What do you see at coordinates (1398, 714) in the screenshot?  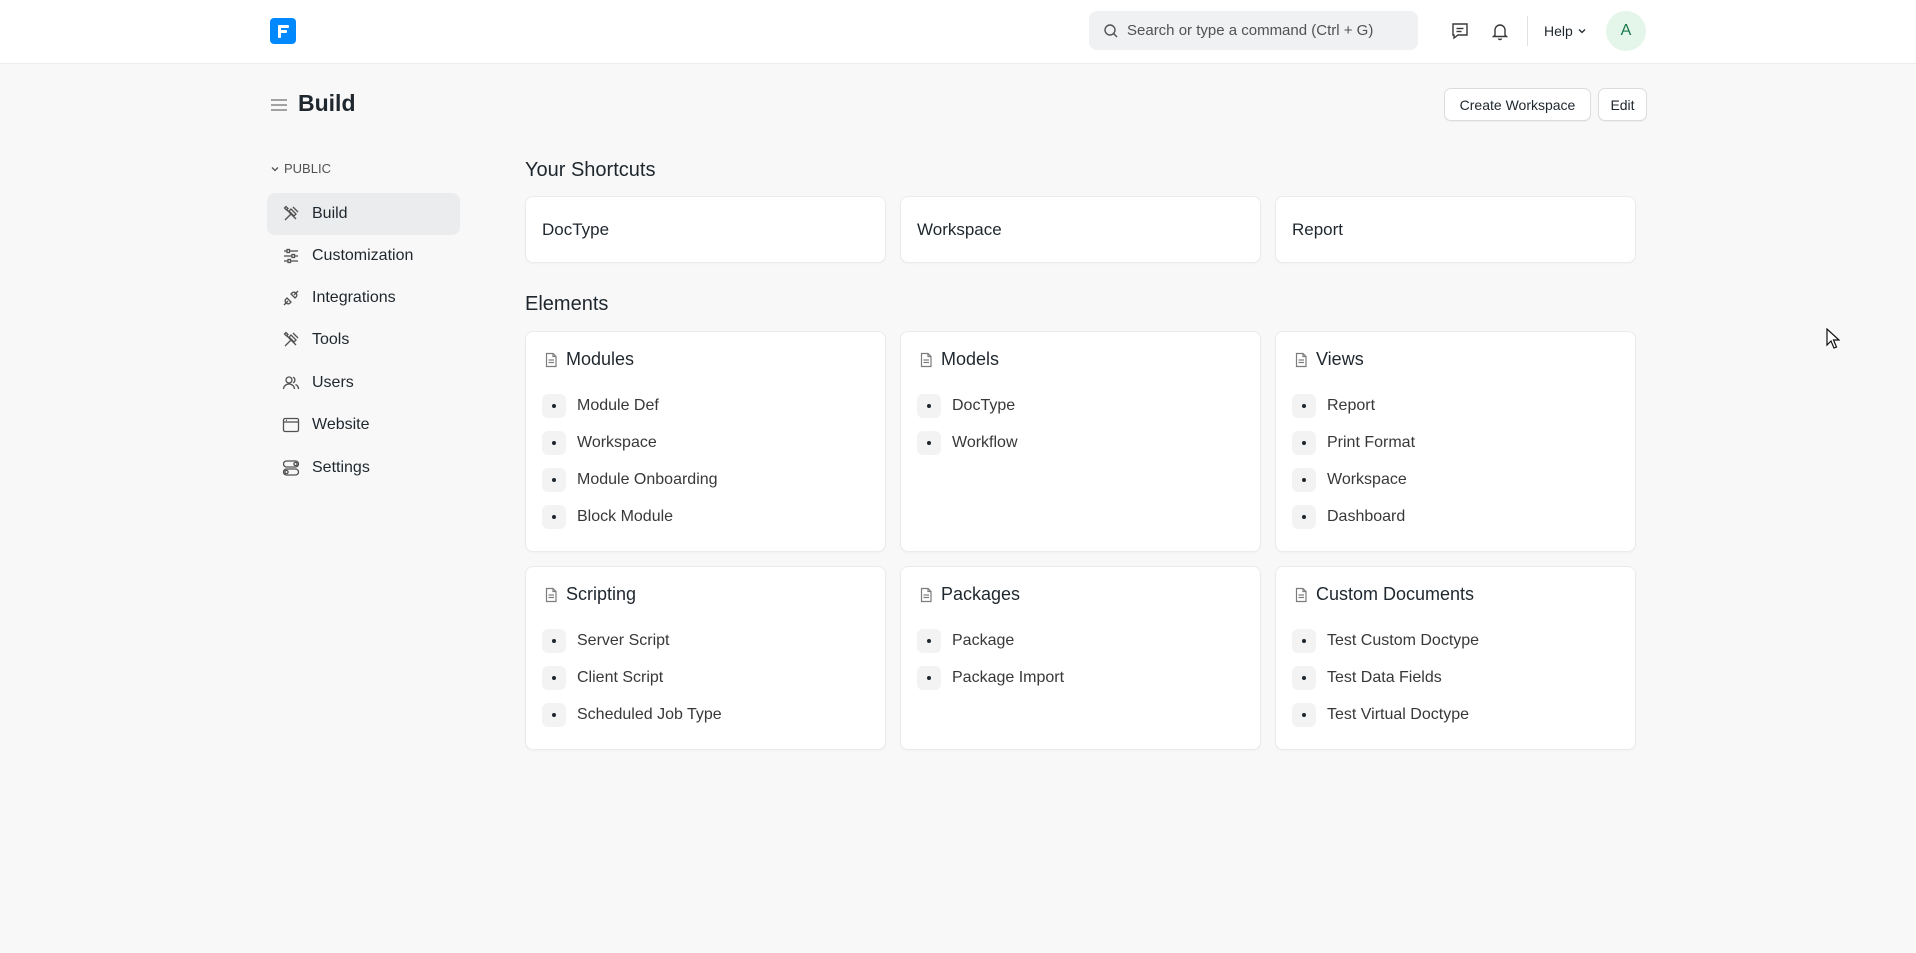 I see `card-link-label: Test Virtual Doctype` at bounding box center [1398, 714].